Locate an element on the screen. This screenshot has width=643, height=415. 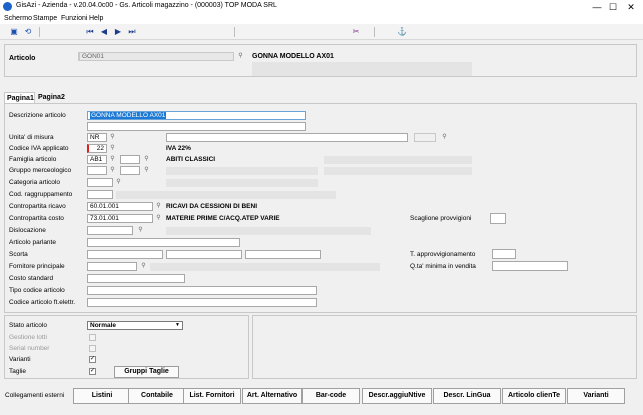
maximize-button: ☐ is located at coordinates (613, 7).